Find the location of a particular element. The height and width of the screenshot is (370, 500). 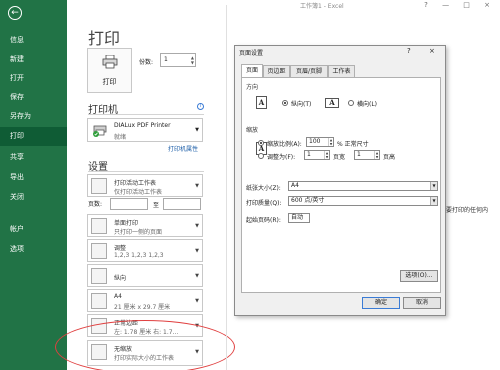

page-title: 打印 is located at coordinates (104, 38).